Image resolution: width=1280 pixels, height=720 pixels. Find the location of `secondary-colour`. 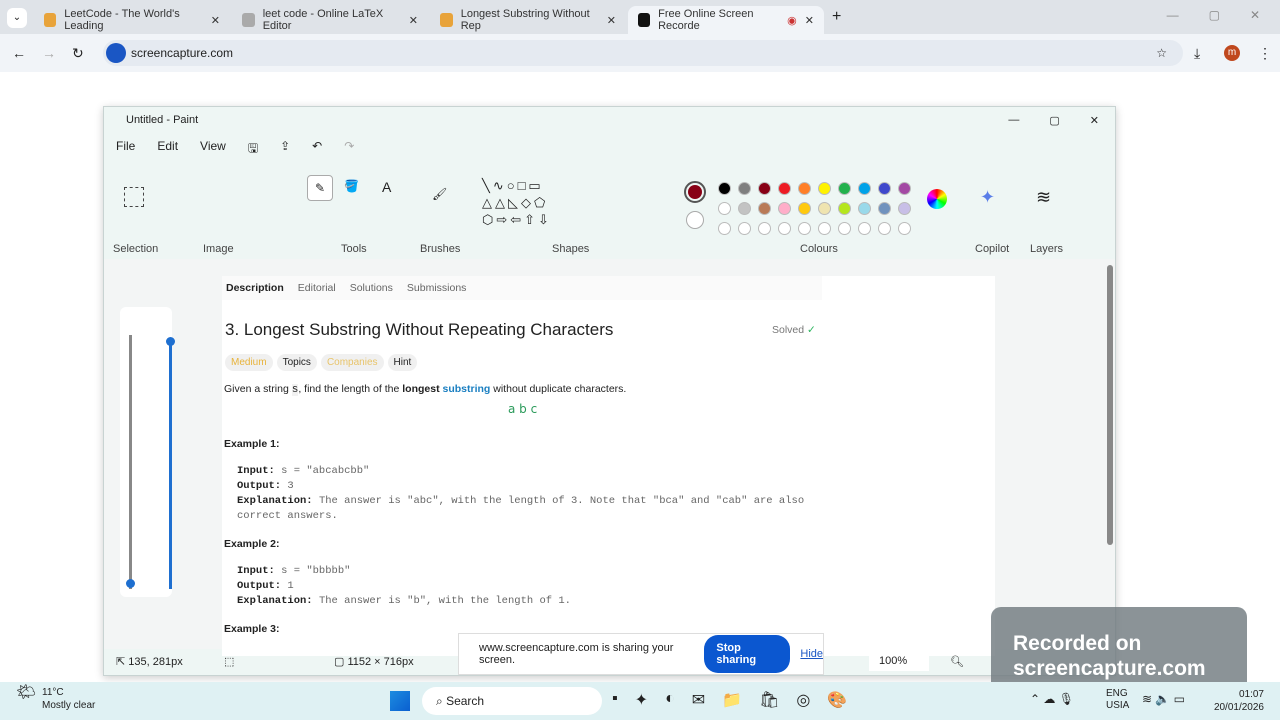

secondary-colour is located at coordinates (695, 220).